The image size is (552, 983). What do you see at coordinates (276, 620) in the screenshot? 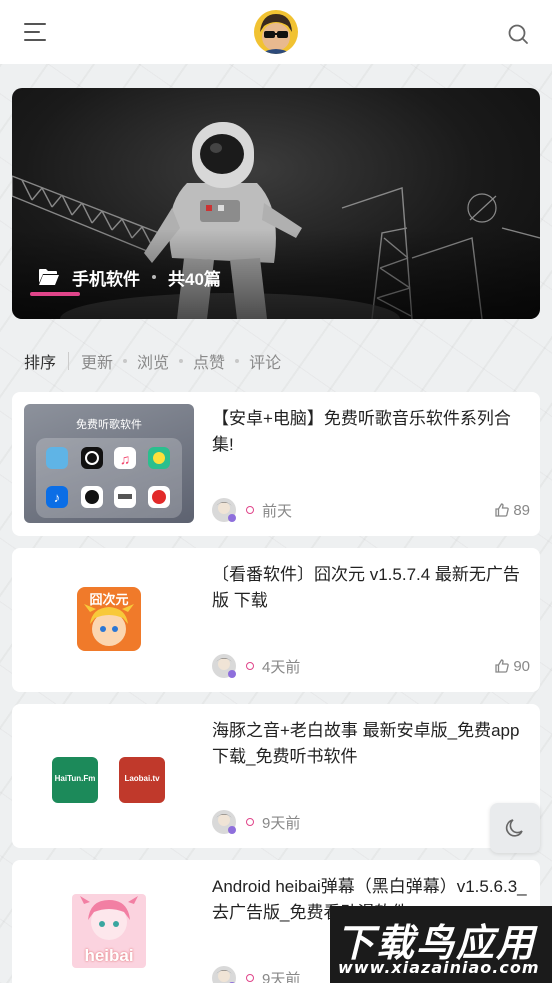
I see `post-card: 囧次元 〔看番软件〕囧次元 v1.5.7.4 最新无广告版 下载 4天前 90` at bounding box center [276, 620].